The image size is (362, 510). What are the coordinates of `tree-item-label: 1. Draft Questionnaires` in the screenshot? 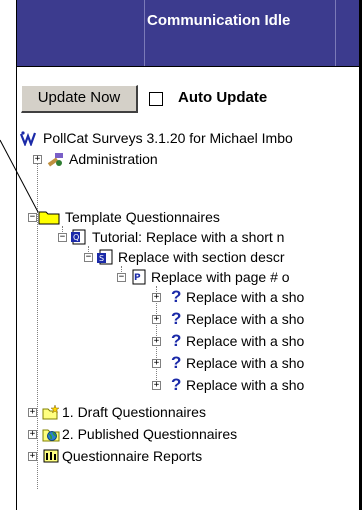 It's located at (134, 412).